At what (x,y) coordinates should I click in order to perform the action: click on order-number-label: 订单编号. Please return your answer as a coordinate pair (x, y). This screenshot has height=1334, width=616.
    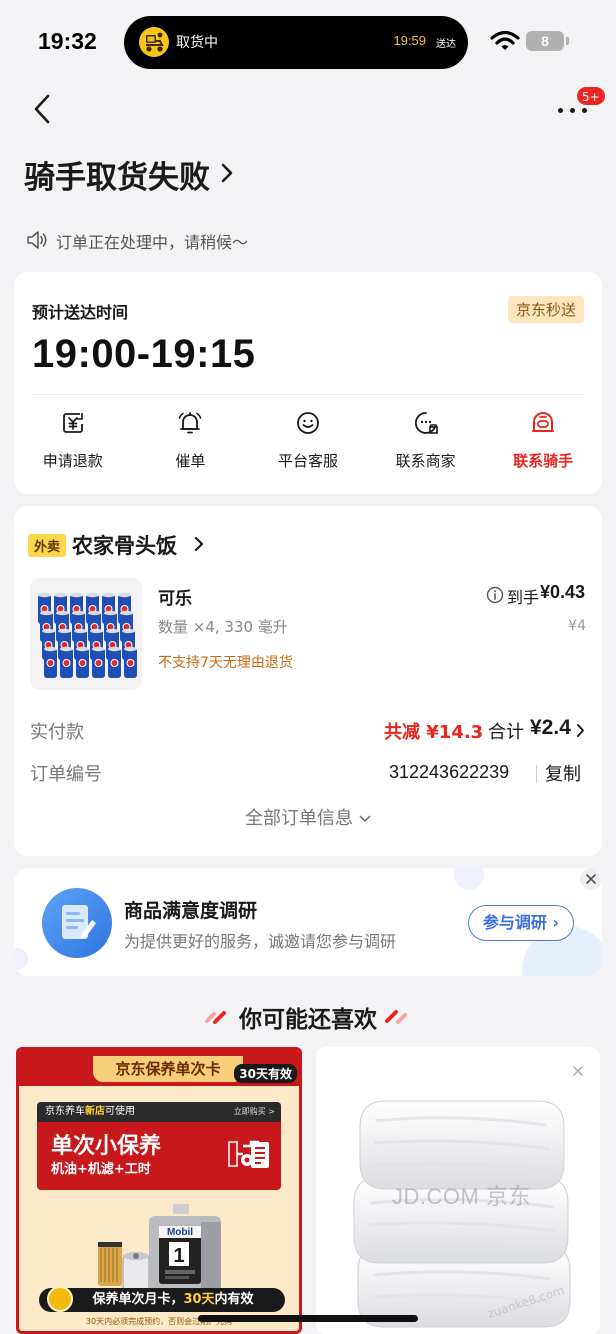
    Looking at the image, I should click on (66, 774).